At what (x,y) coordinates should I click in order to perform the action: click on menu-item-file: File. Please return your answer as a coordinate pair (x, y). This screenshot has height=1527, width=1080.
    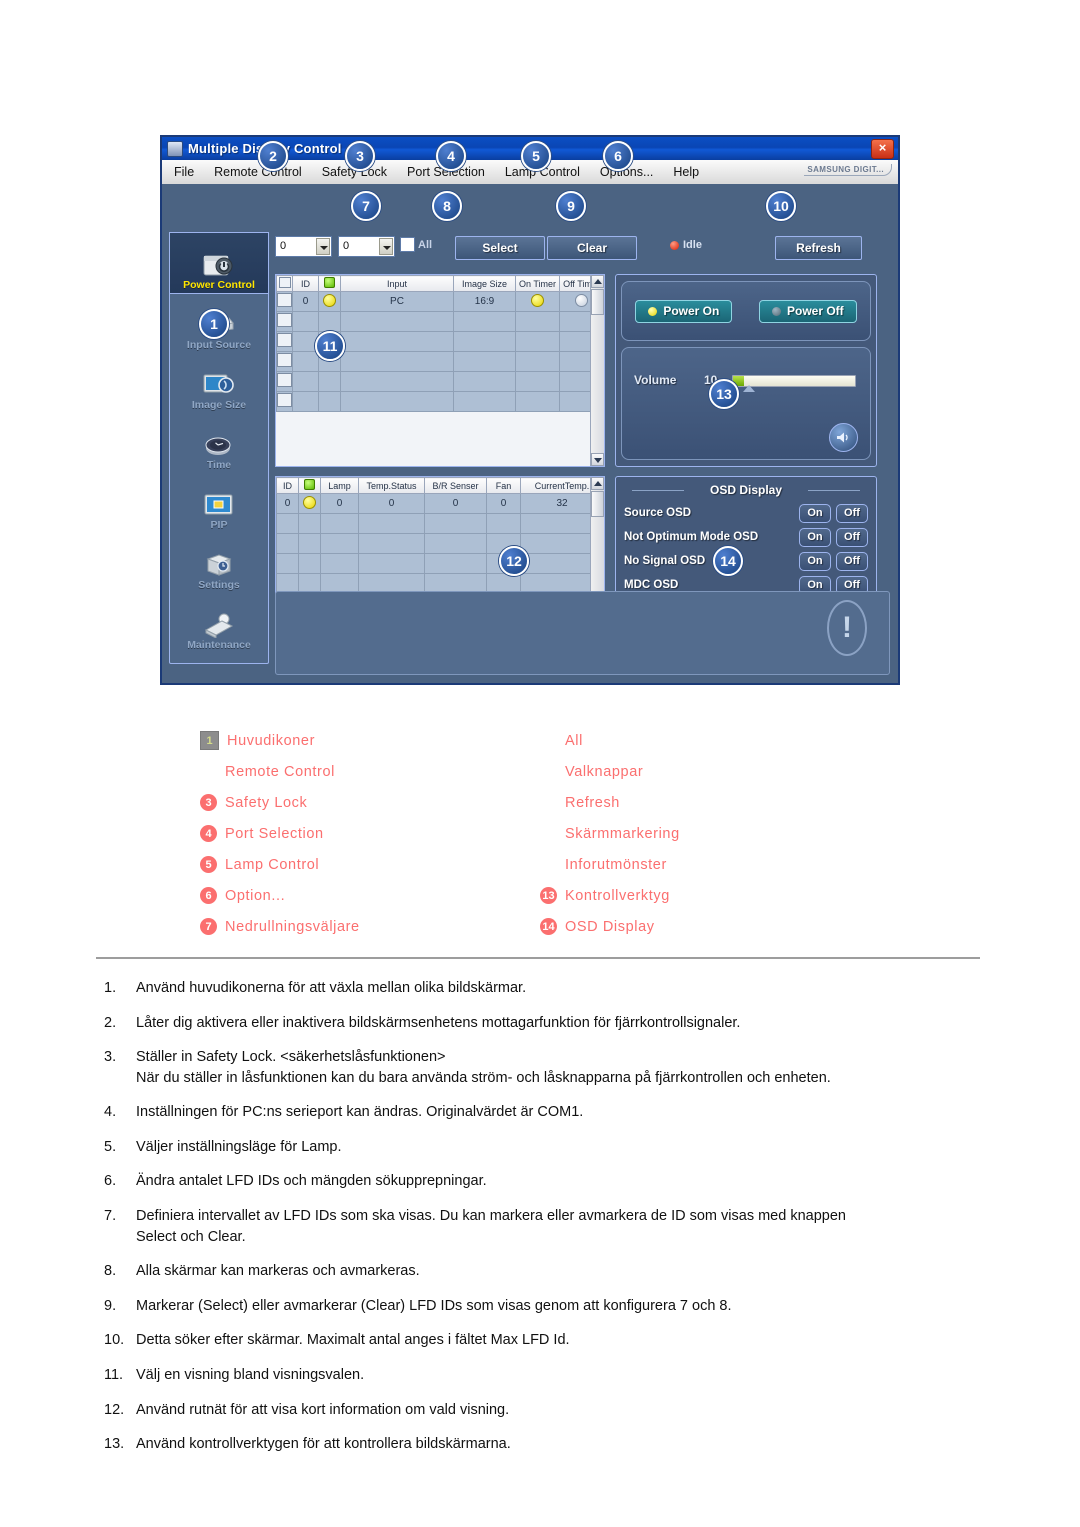
    Looking at the image, I should click on (184, 172).